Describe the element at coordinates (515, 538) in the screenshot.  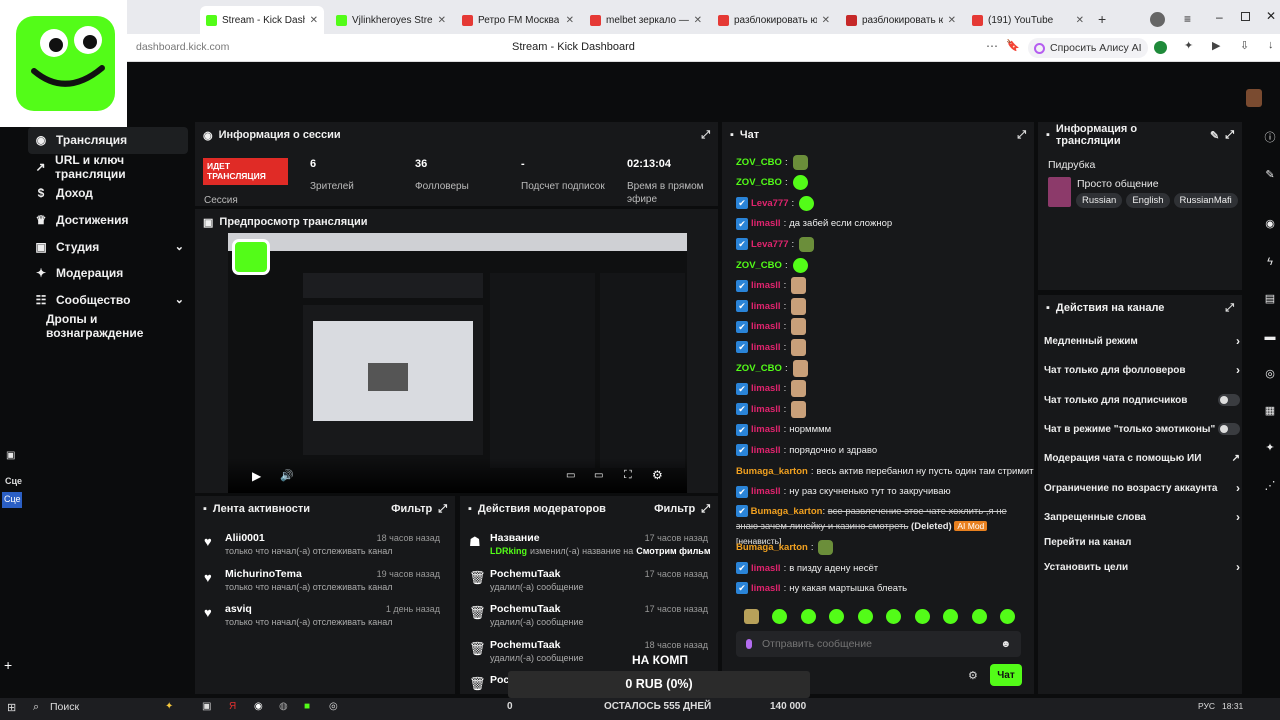
I see `moderator-action-title: Название` at that location.